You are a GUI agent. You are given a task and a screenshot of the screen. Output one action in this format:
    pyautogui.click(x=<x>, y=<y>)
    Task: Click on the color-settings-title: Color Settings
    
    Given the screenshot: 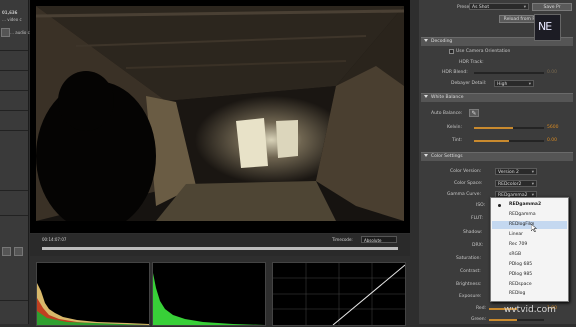 What is the action you would take?
    pyautogui.click(x=447, y=156)
    